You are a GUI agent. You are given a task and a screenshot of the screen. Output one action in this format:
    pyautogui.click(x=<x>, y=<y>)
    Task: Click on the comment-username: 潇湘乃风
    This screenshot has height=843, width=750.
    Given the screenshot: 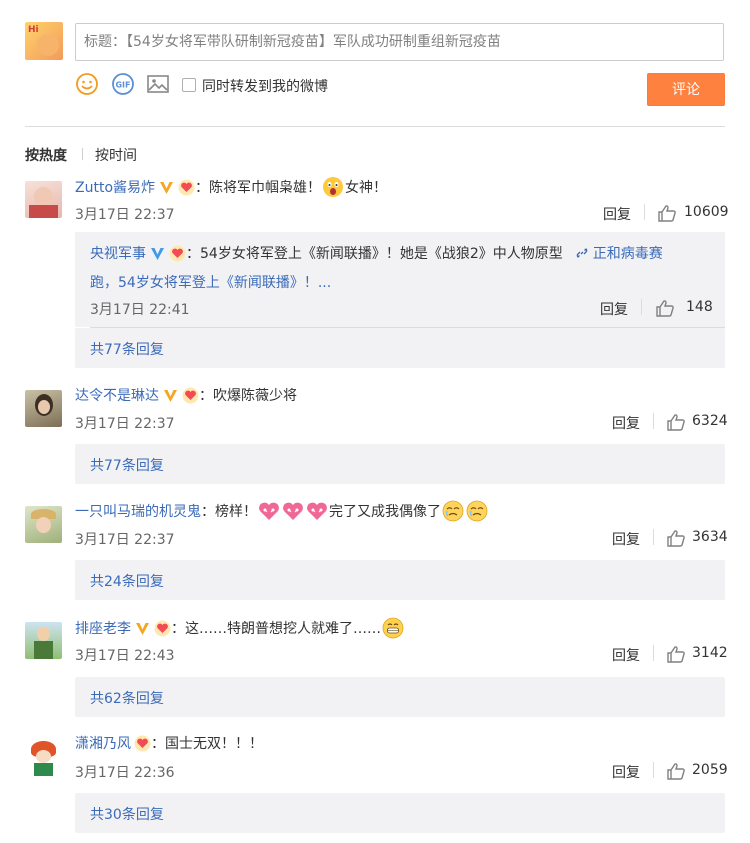 What is the action you would take?
    pyautogui.click(x=103, y=743)
    